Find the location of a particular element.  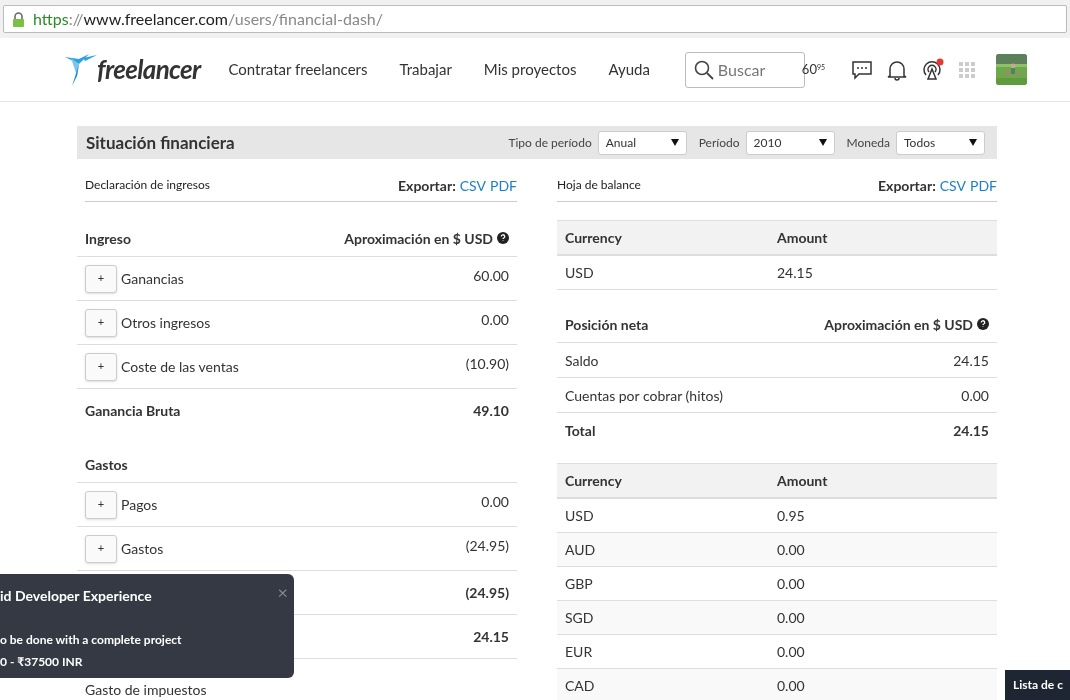

row-value: 49.10 is located at coordinates (491, 411).